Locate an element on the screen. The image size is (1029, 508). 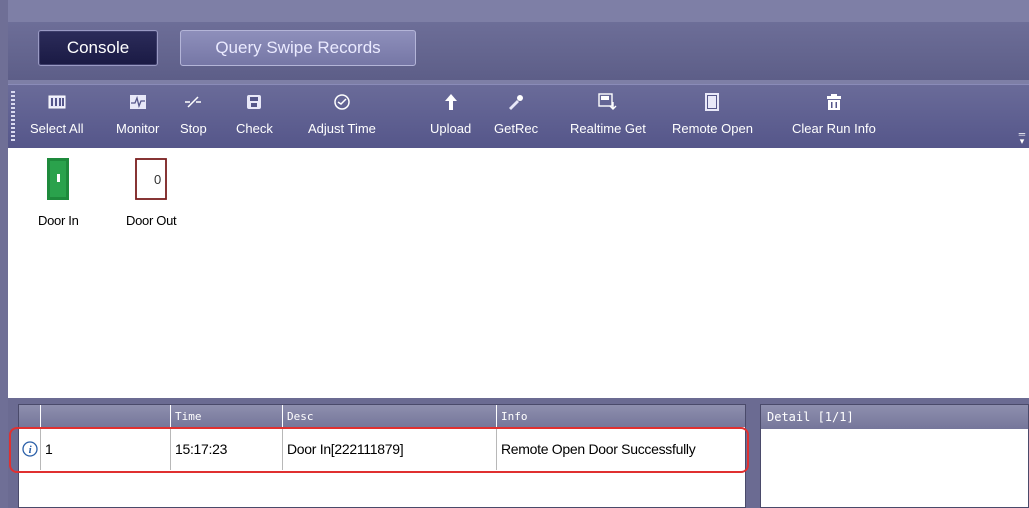
stop-icon is located at coordinates (193, 102).